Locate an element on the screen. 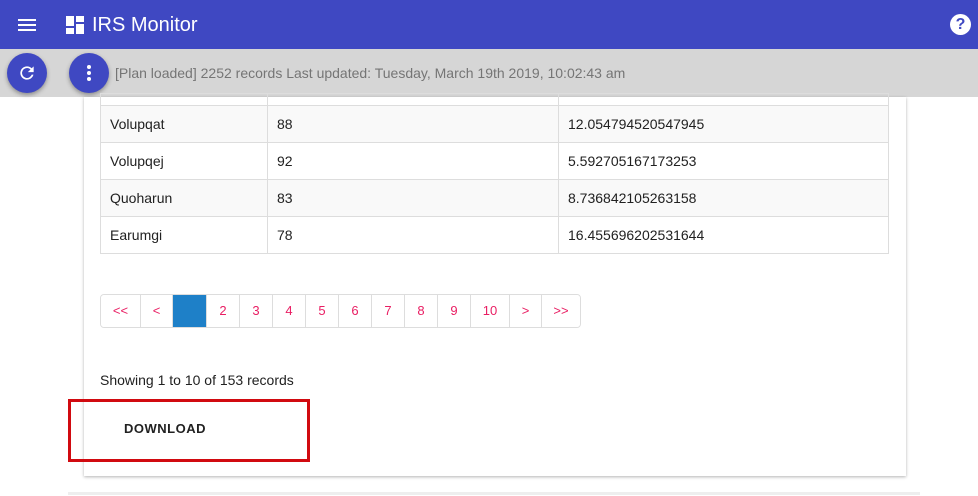 The width and height of the screenshot is (978, 496). table-row: Volupqej 92 5.592705167173253 is located at coordinates (494, 161).